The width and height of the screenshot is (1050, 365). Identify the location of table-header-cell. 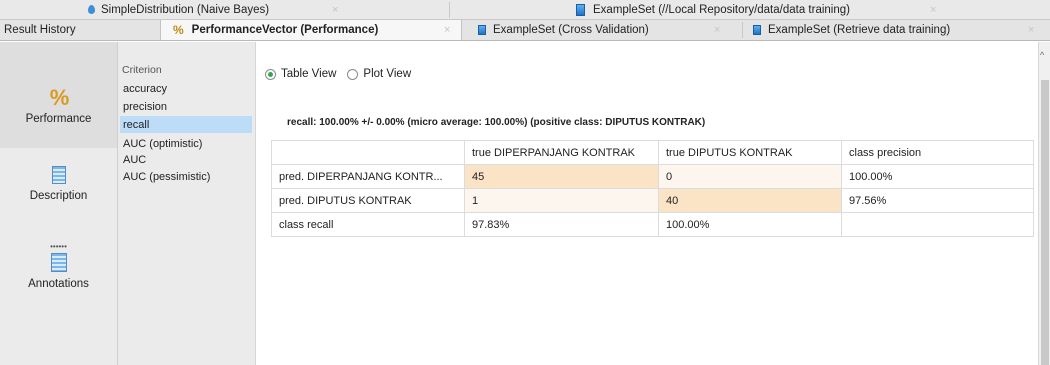
(368, 152).